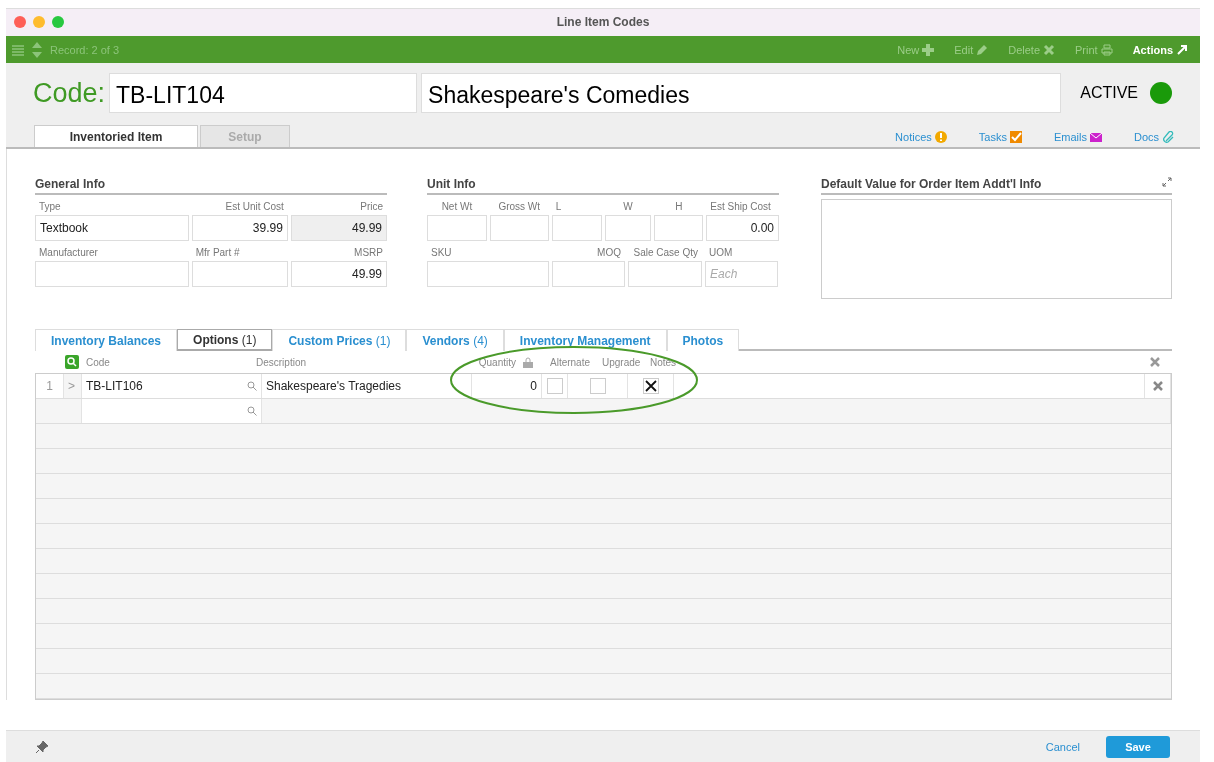 This screenshot has width=1214, height=762. I want to click on field-label: SKU, so click(441, 253).